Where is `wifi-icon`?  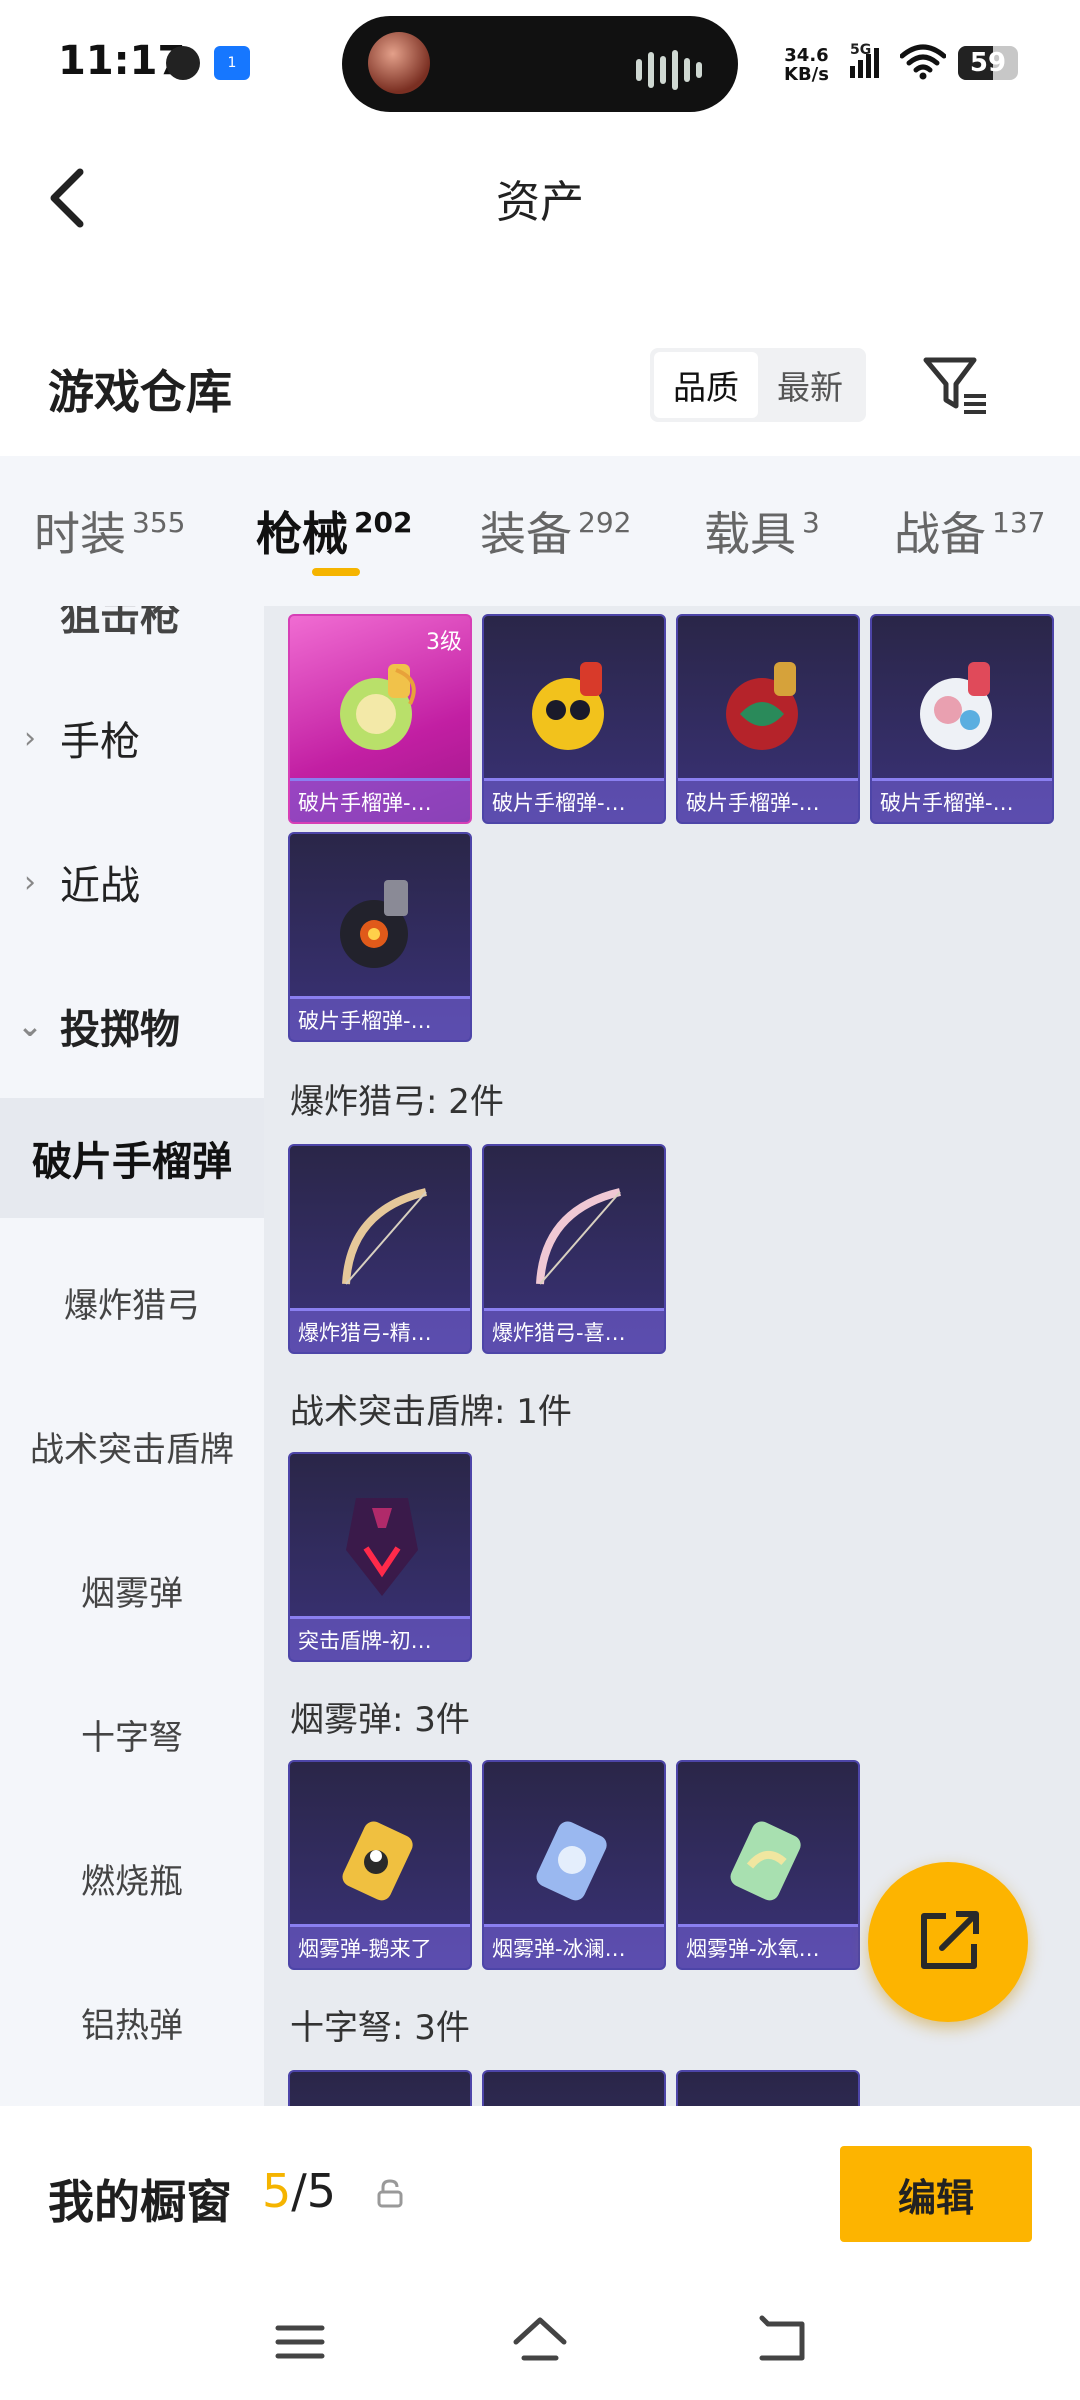
wifi-icon is located at coordinates (923, 62).